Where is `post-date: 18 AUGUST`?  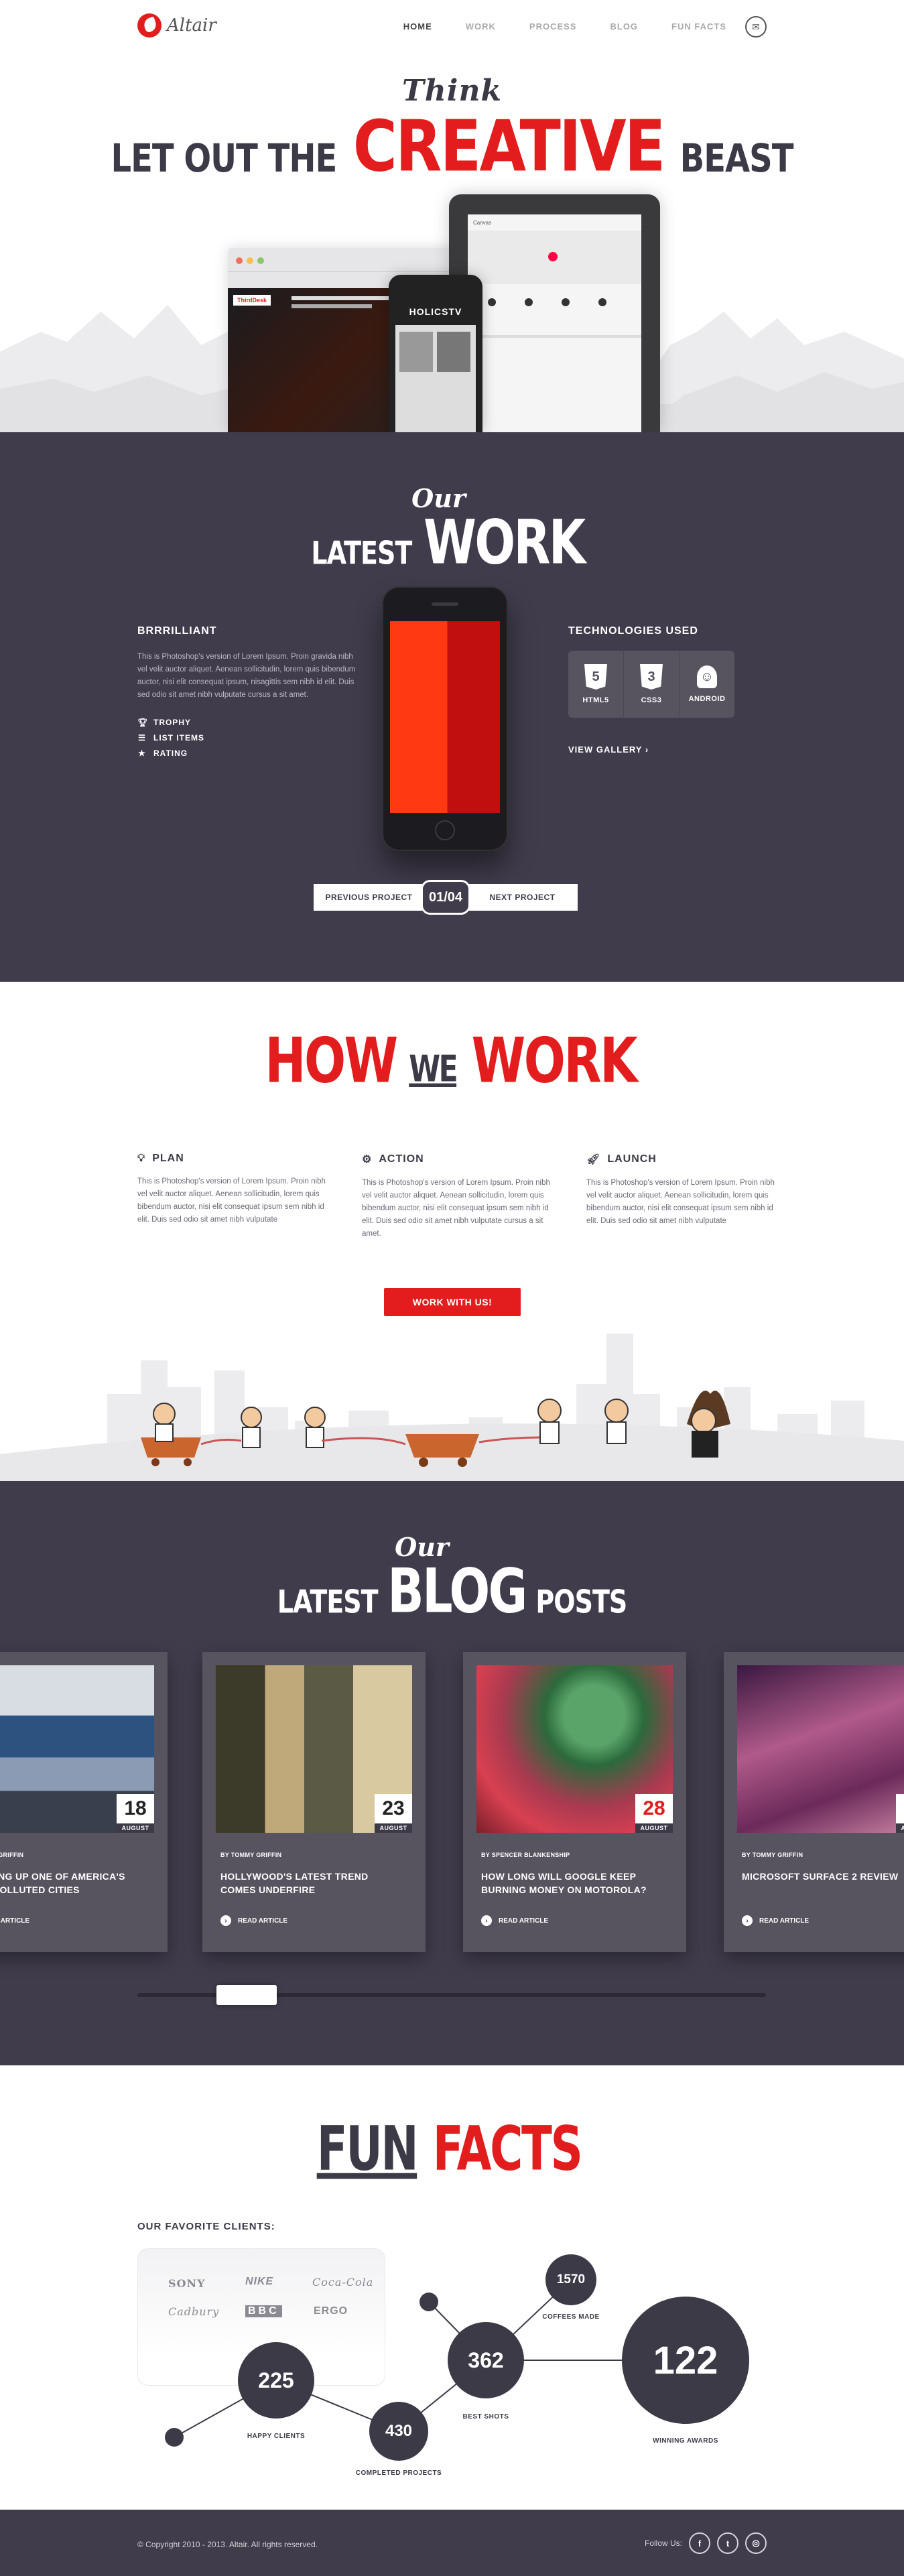 post-date: 18 AUGUST is located at coordinates (135, 1813).